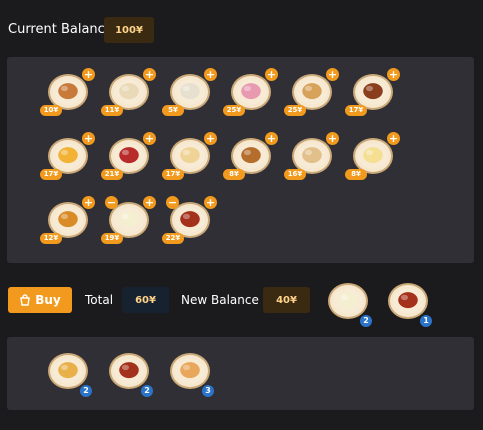  What do you see at coordinates (25, 300) in the screenshot?
I see `shopping-bag-icon` at bounding box center [25, 300].